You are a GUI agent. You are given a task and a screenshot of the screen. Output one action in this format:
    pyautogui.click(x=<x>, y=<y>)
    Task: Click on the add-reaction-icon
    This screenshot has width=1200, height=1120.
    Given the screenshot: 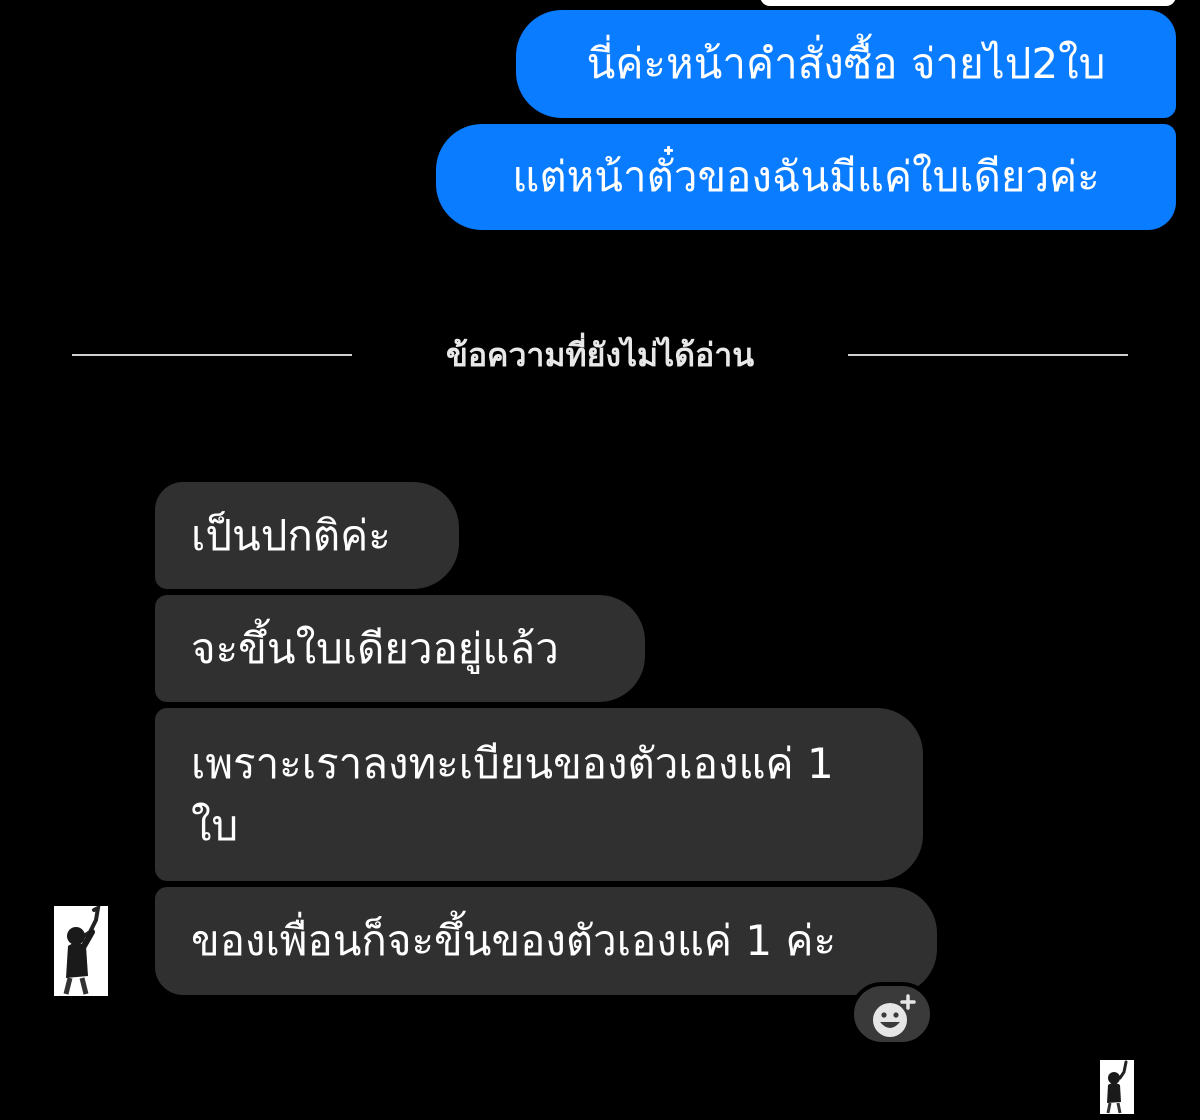 What is the action you would take?
    pyautogui.click(x=894, y=1015)
    